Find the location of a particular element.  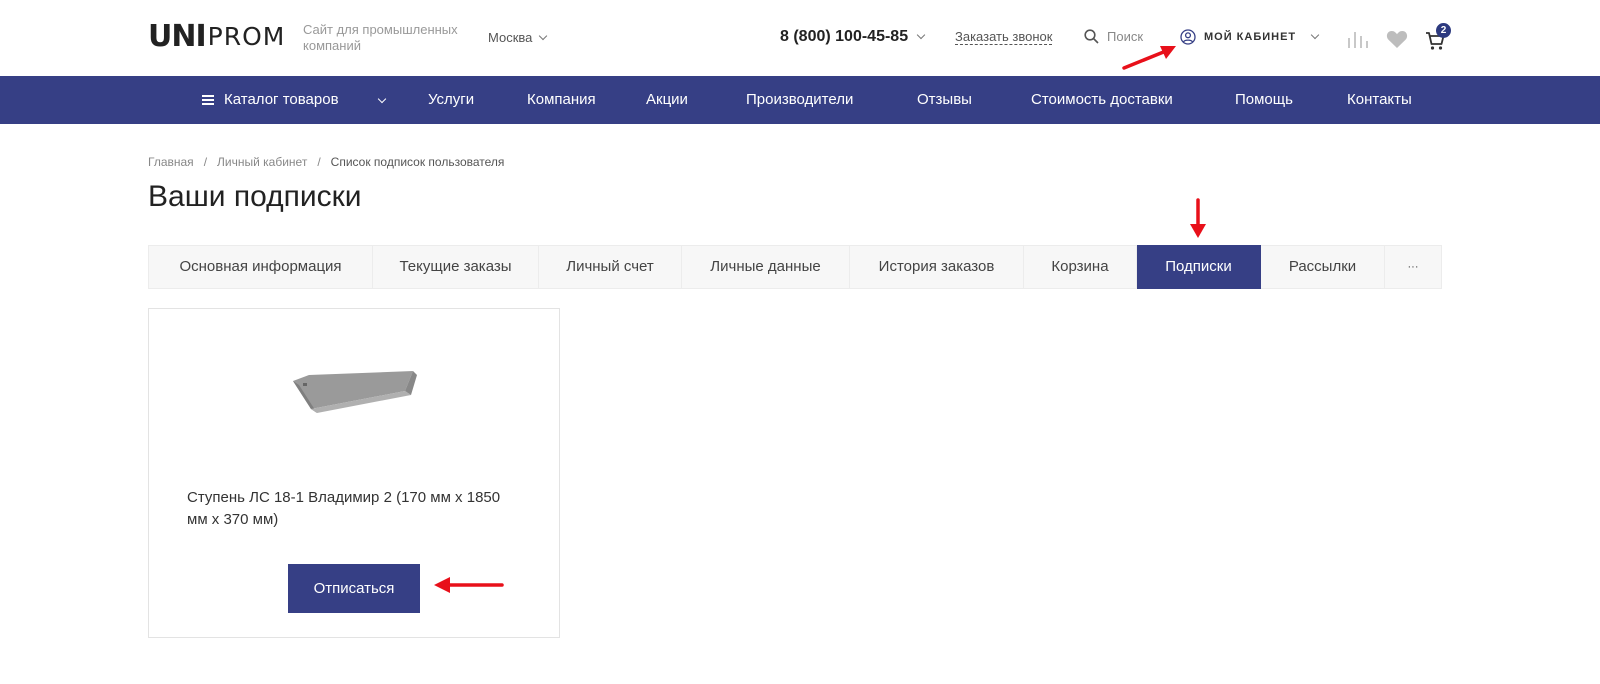

tab-current-orders: Текущие заказы is located at coordinates (456, 267).